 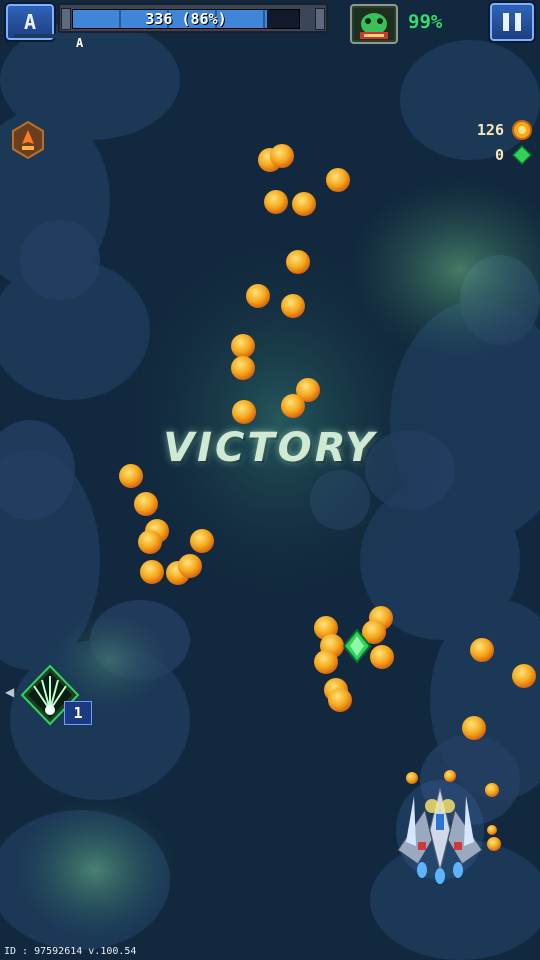 What do you see at coordinates (74, 36) in the screenshot?
I see `weapon-level-bar` at bounding box center [74, 36].